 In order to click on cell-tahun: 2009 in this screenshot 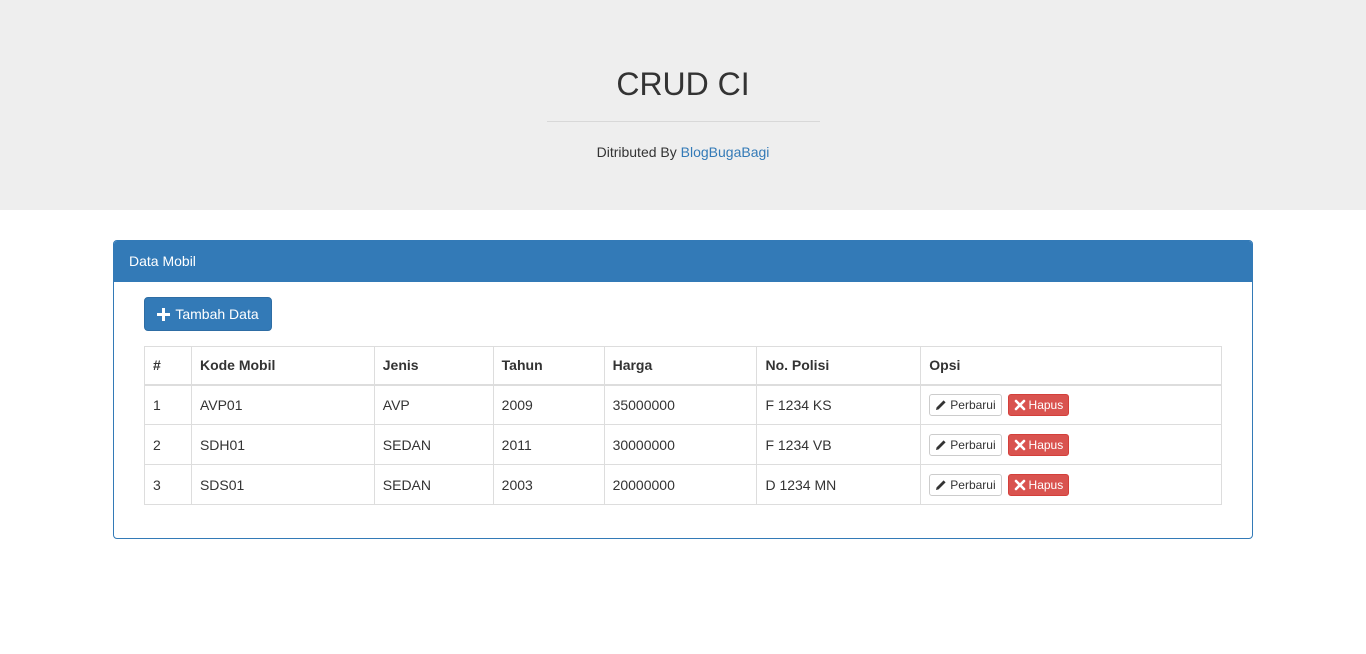, I will do `click(548, 404)`.